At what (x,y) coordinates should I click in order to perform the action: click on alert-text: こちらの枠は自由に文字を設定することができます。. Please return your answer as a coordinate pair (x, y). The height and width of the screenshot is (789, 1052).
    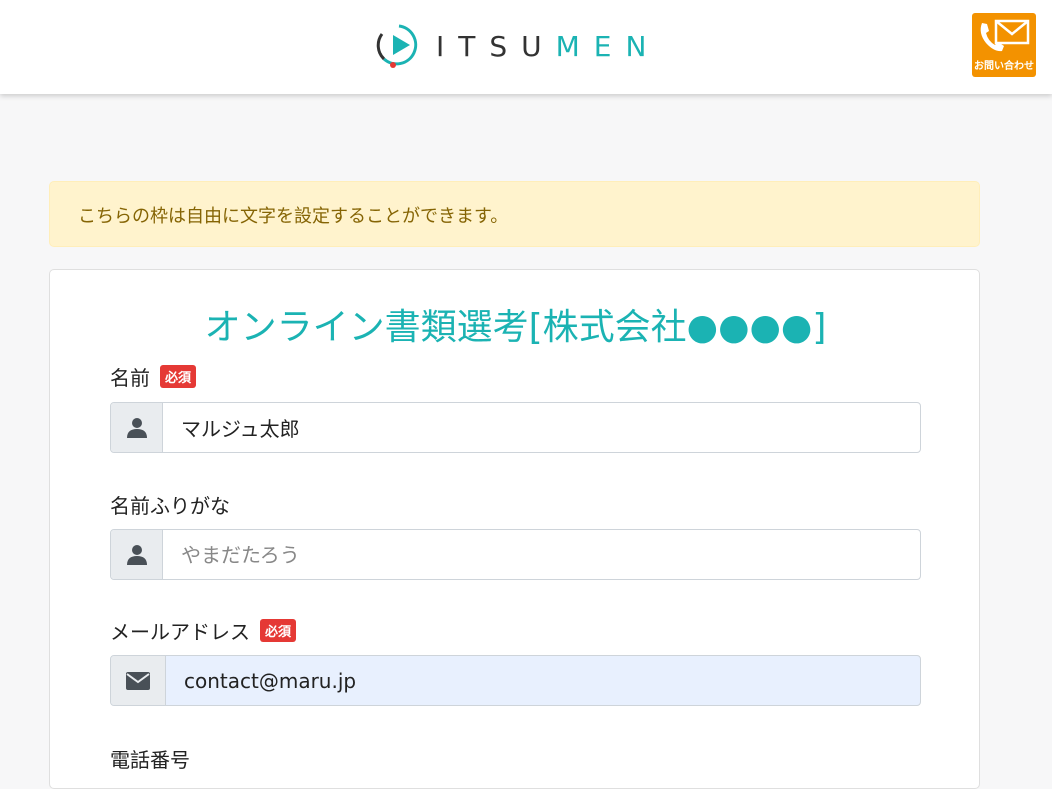
    Looking at the image, I should click on (293, 216).